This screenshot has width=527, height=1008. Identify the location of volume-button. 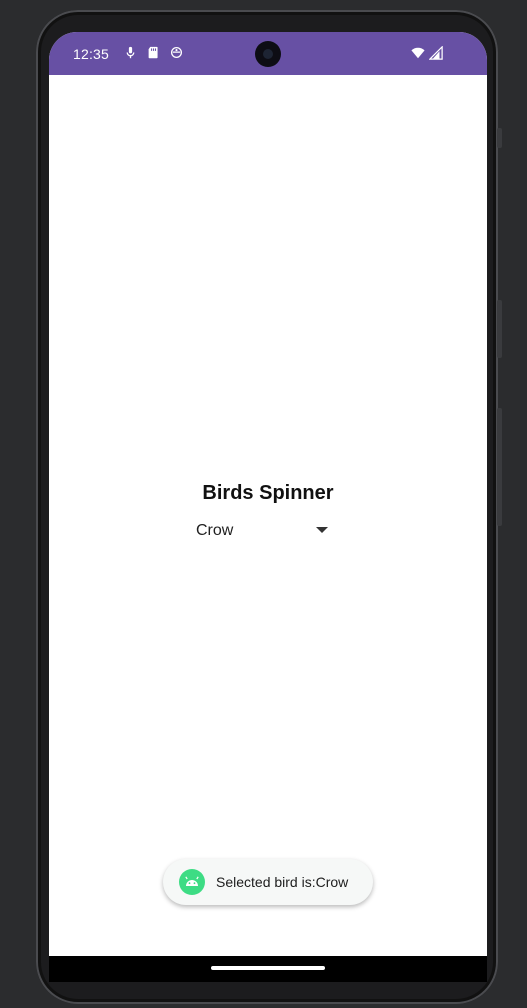
(499, 467).